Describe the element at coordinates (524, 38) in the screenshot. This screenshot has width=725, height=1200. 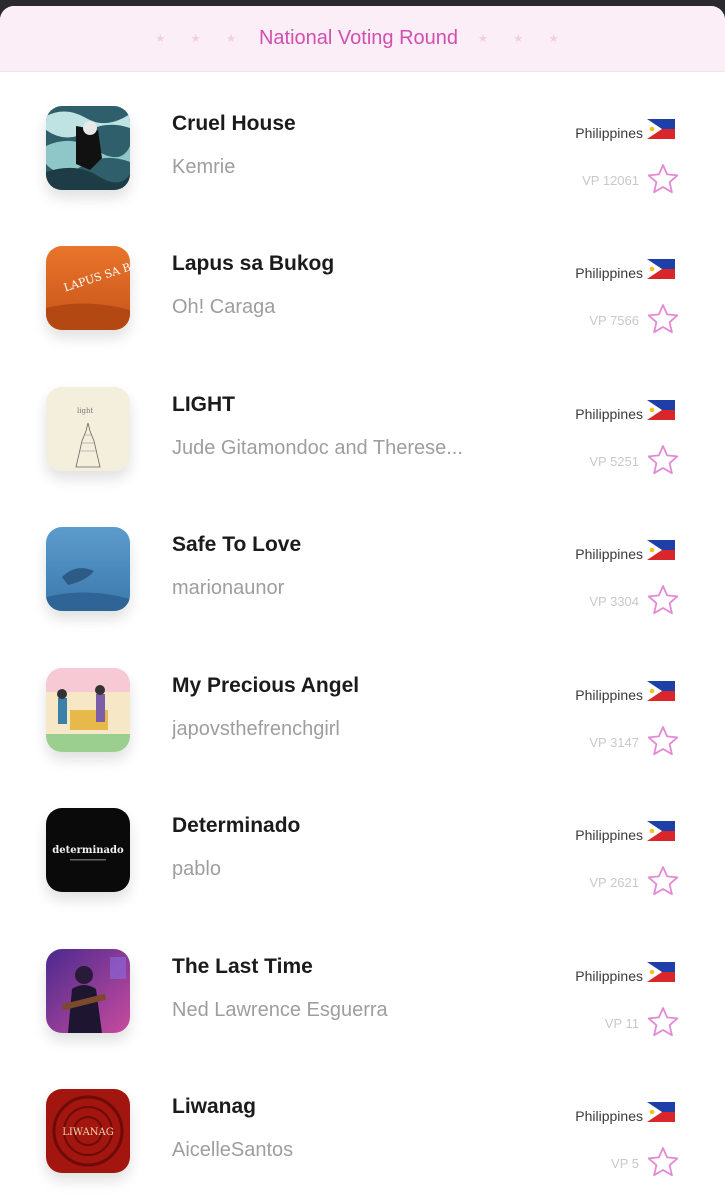
I see `header-decoration-right: ★ ★ ★` at that location.